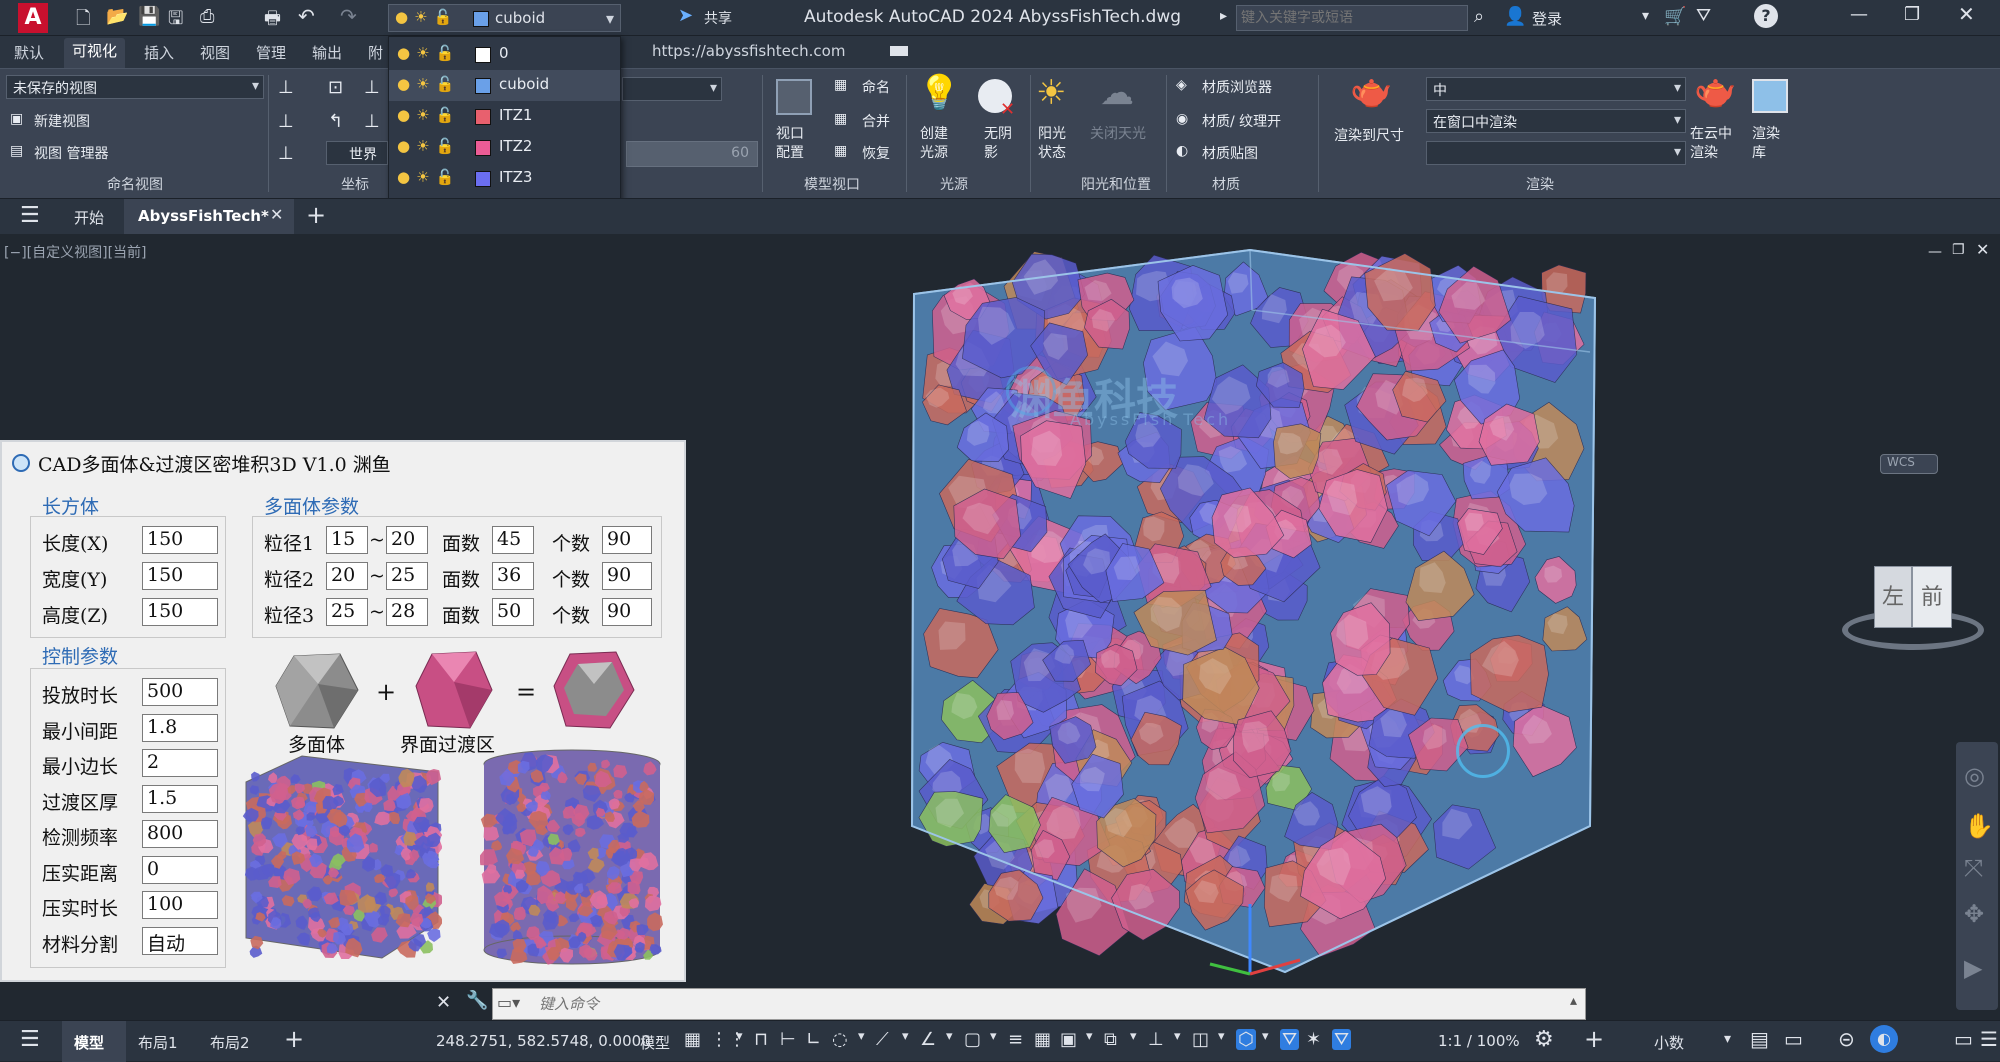  I want to click on customize-icon: ☰, so click(1989, 1039).